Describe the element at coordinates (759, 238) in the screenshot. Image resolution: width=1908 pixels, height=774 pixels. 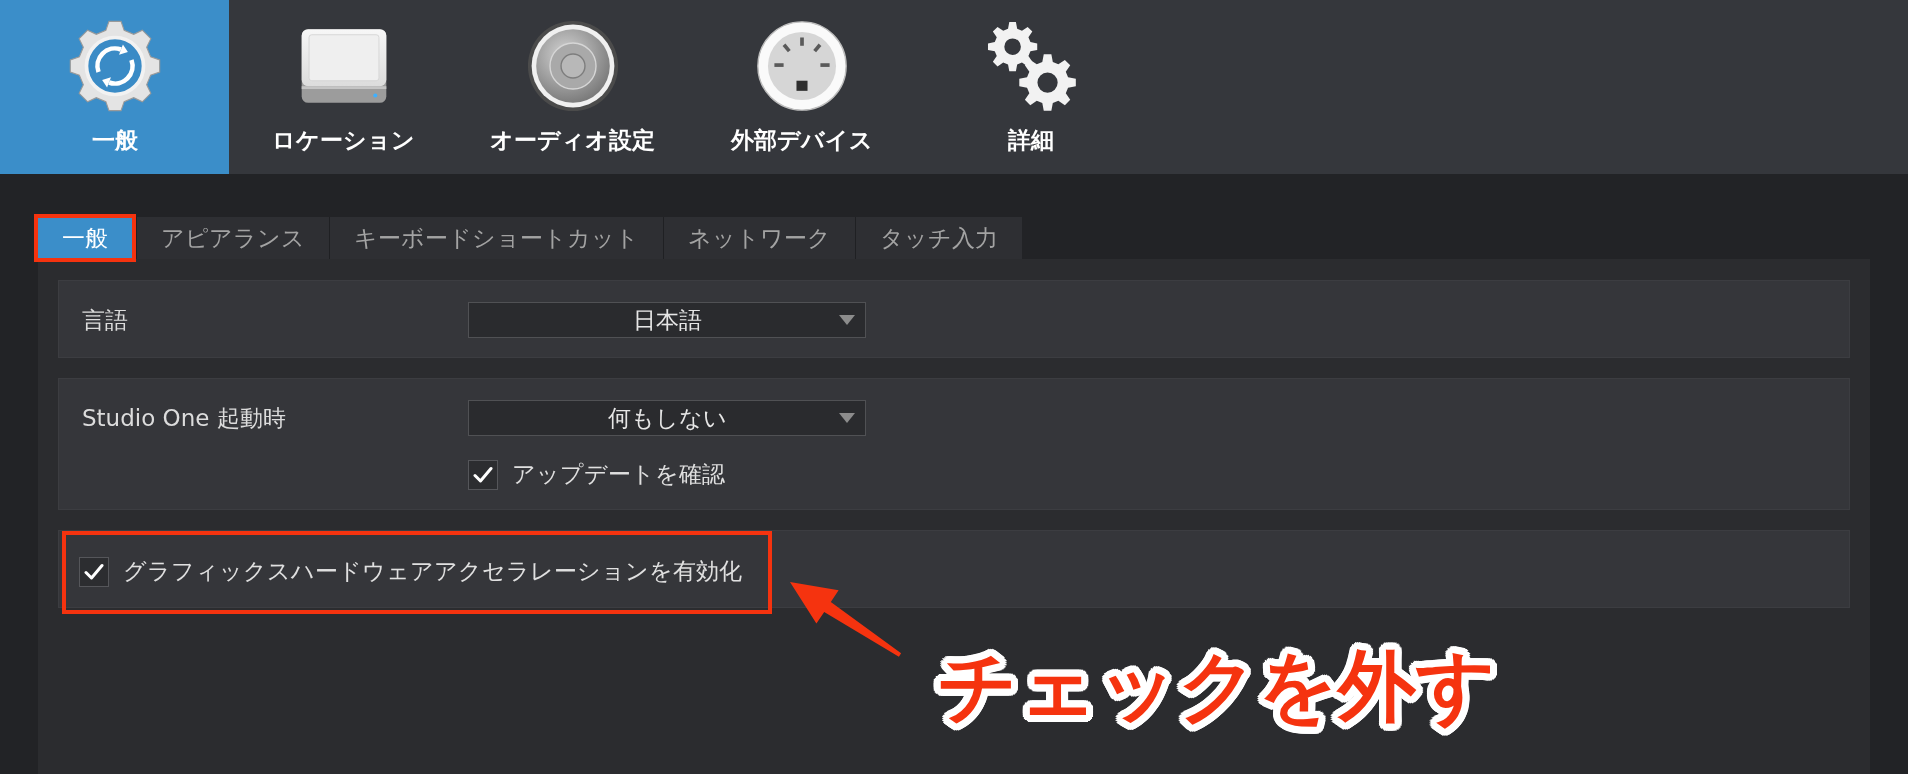
I see `tab: ネットワーク` at that location.